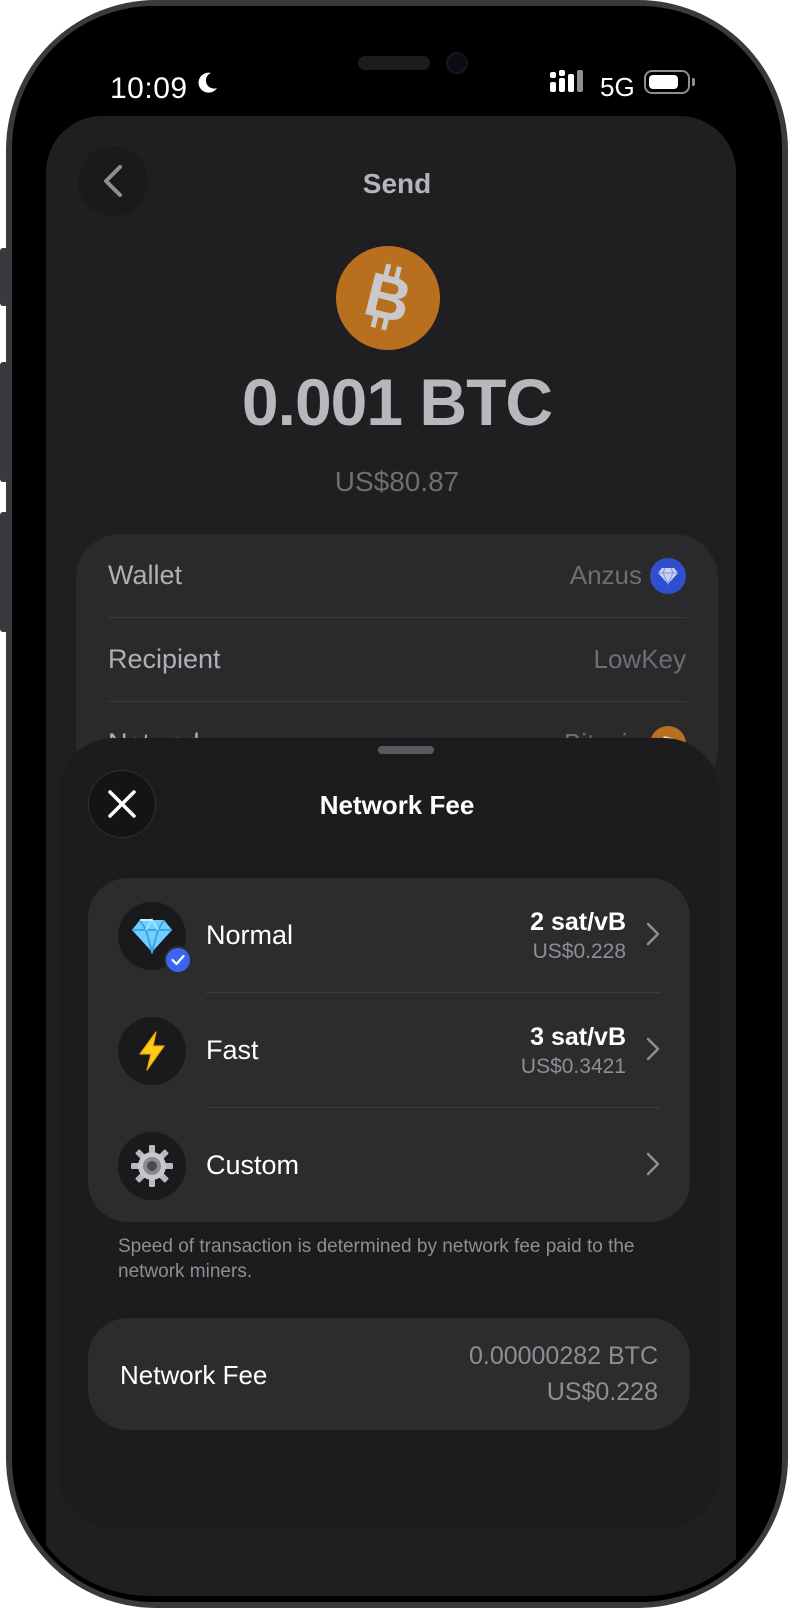 The image size is (796, 1608). I want to click on moon-icon, so click(207, 82).